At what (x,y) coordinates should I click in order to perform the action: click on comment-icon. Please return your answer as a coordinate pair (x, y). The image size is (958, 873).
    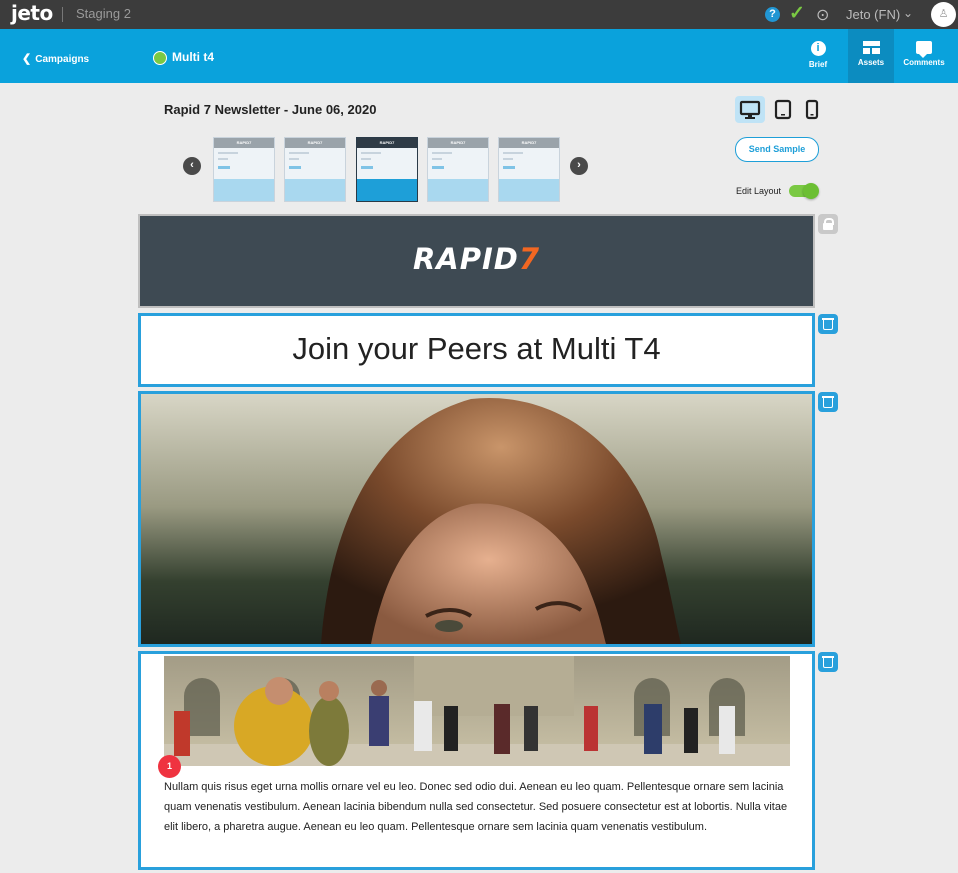
    Looking at the image, I should click on (924, 49).